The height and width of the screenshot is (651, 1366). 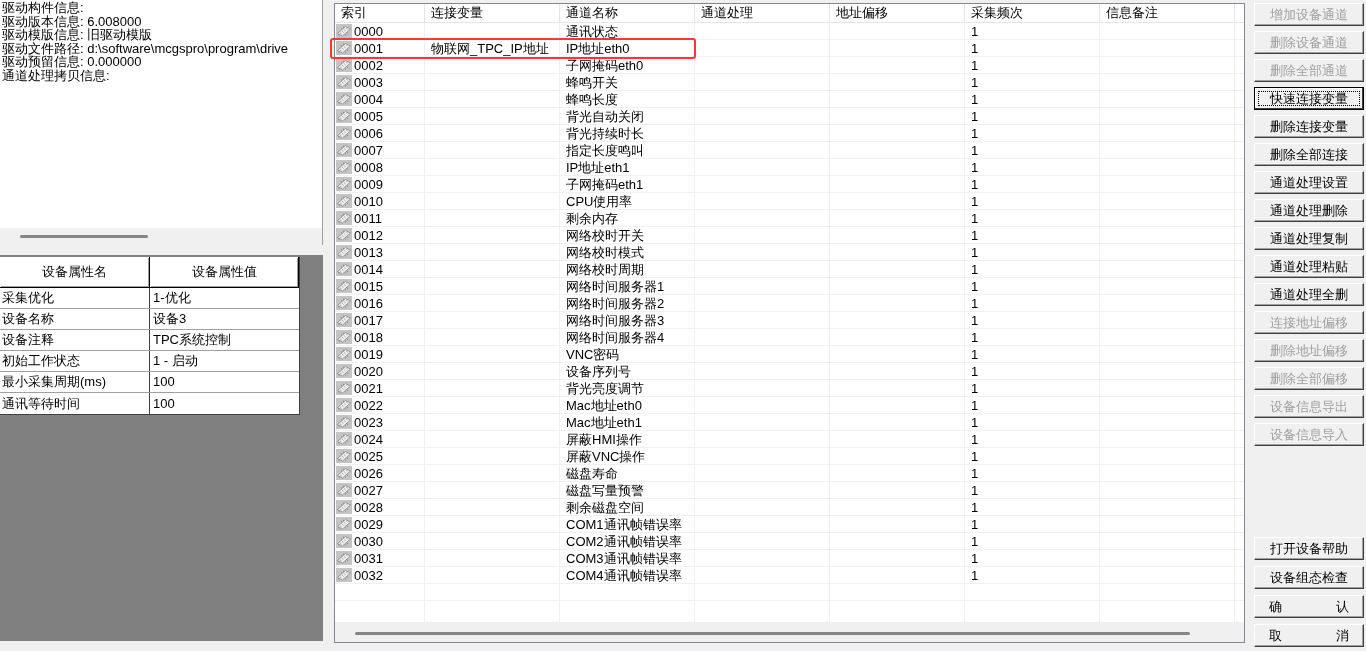 What do you see at coordinates (368, 541) in the screenshot?
I see `index-number: 0030` at bounding box center [368, 541].